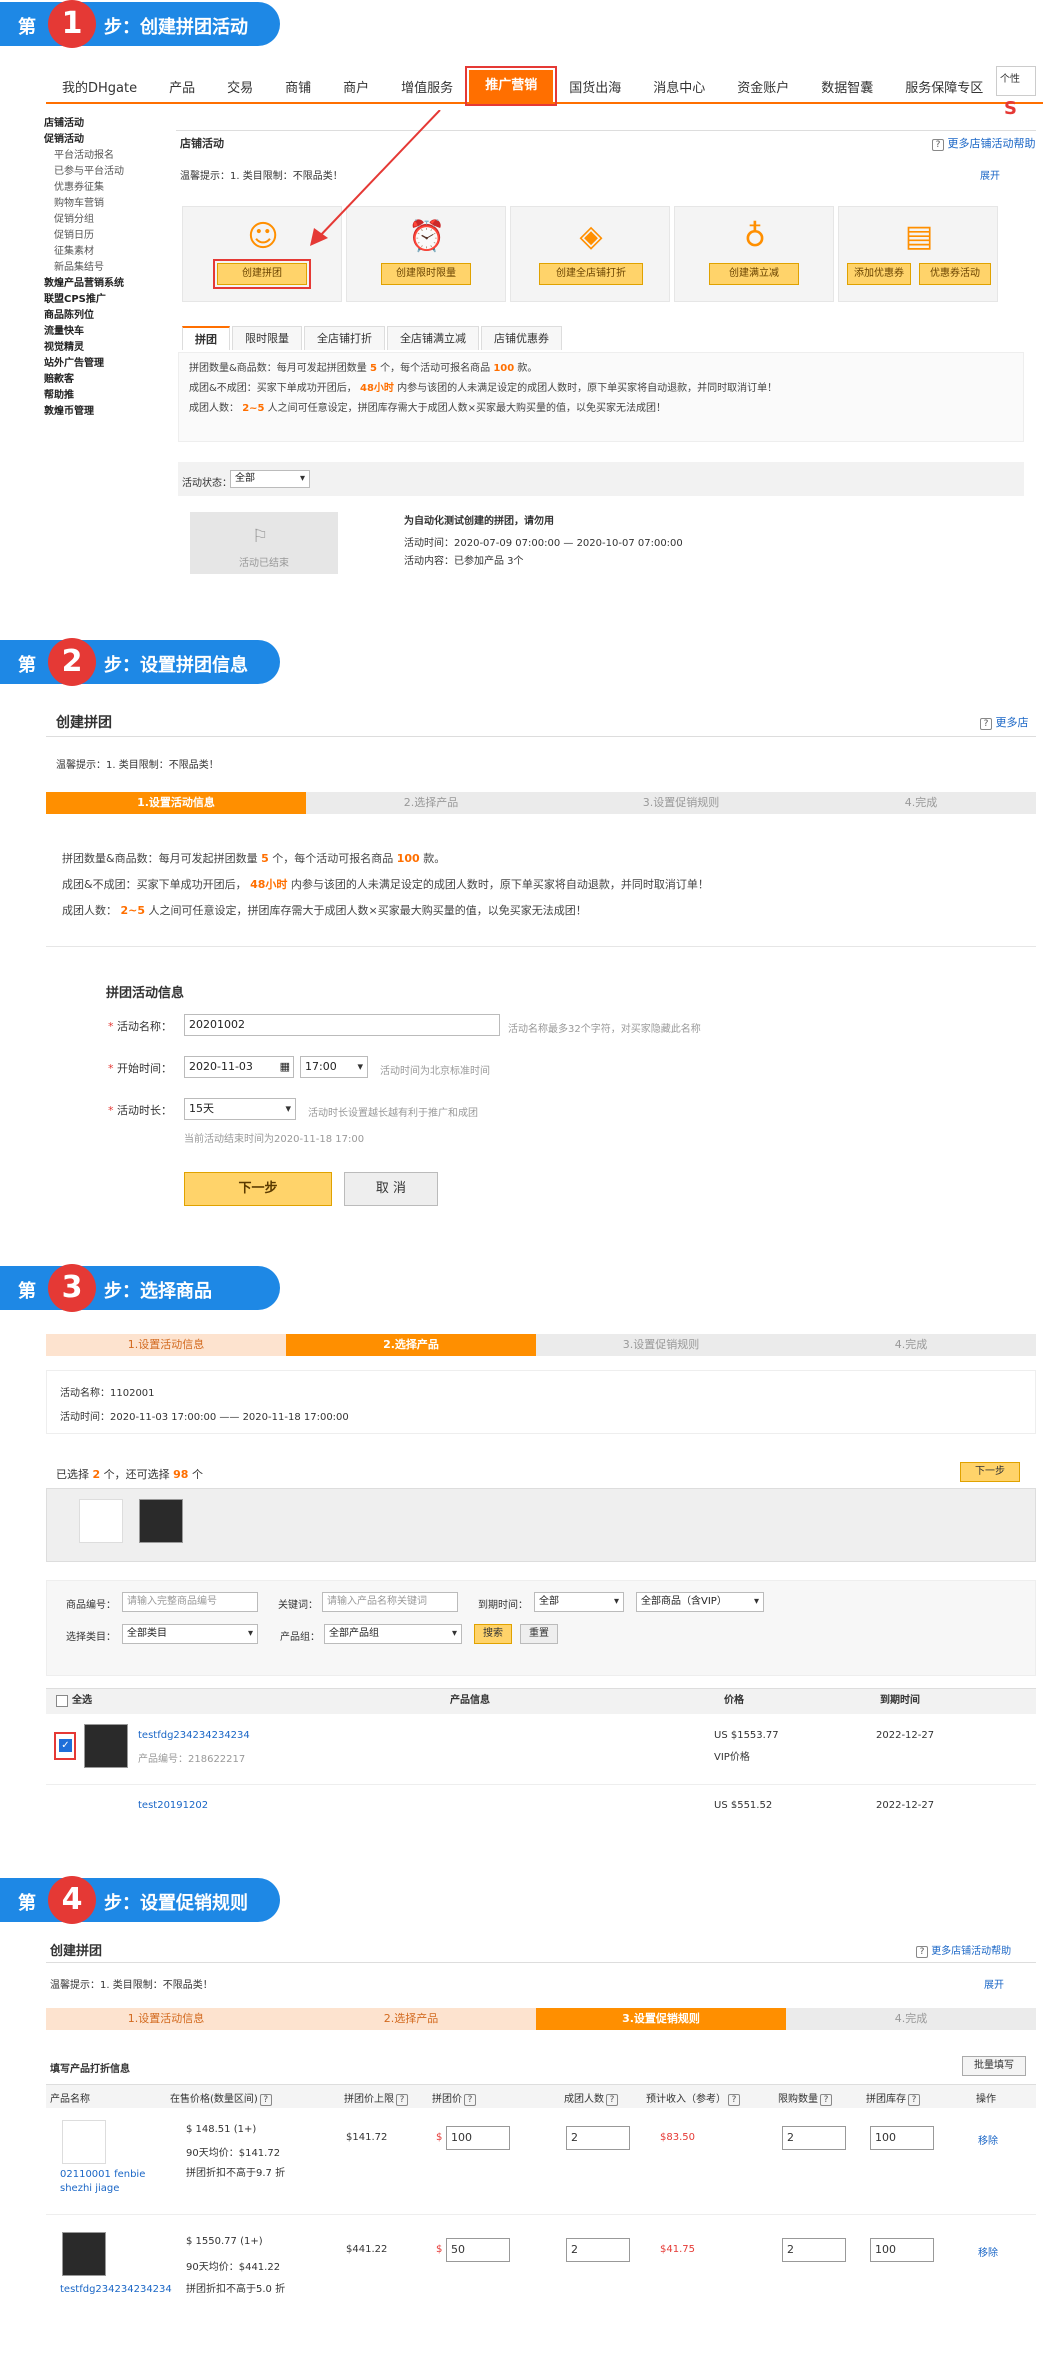  I want to click on tab-limited: 限时限量, so click(267, 338).